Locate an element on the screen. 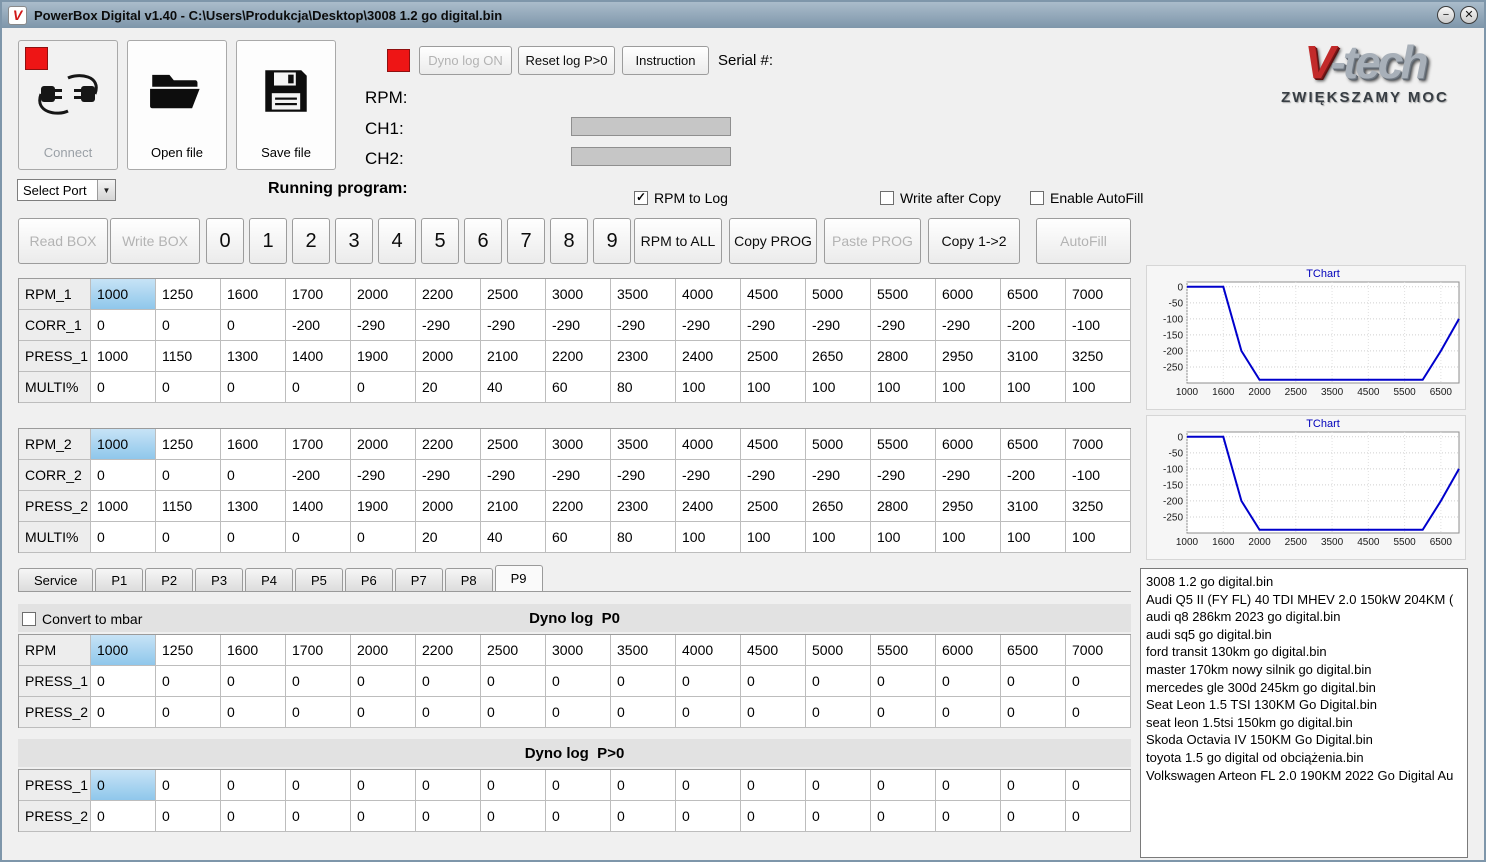  value-cell: 7000 is located at coordinates (1098, 650).